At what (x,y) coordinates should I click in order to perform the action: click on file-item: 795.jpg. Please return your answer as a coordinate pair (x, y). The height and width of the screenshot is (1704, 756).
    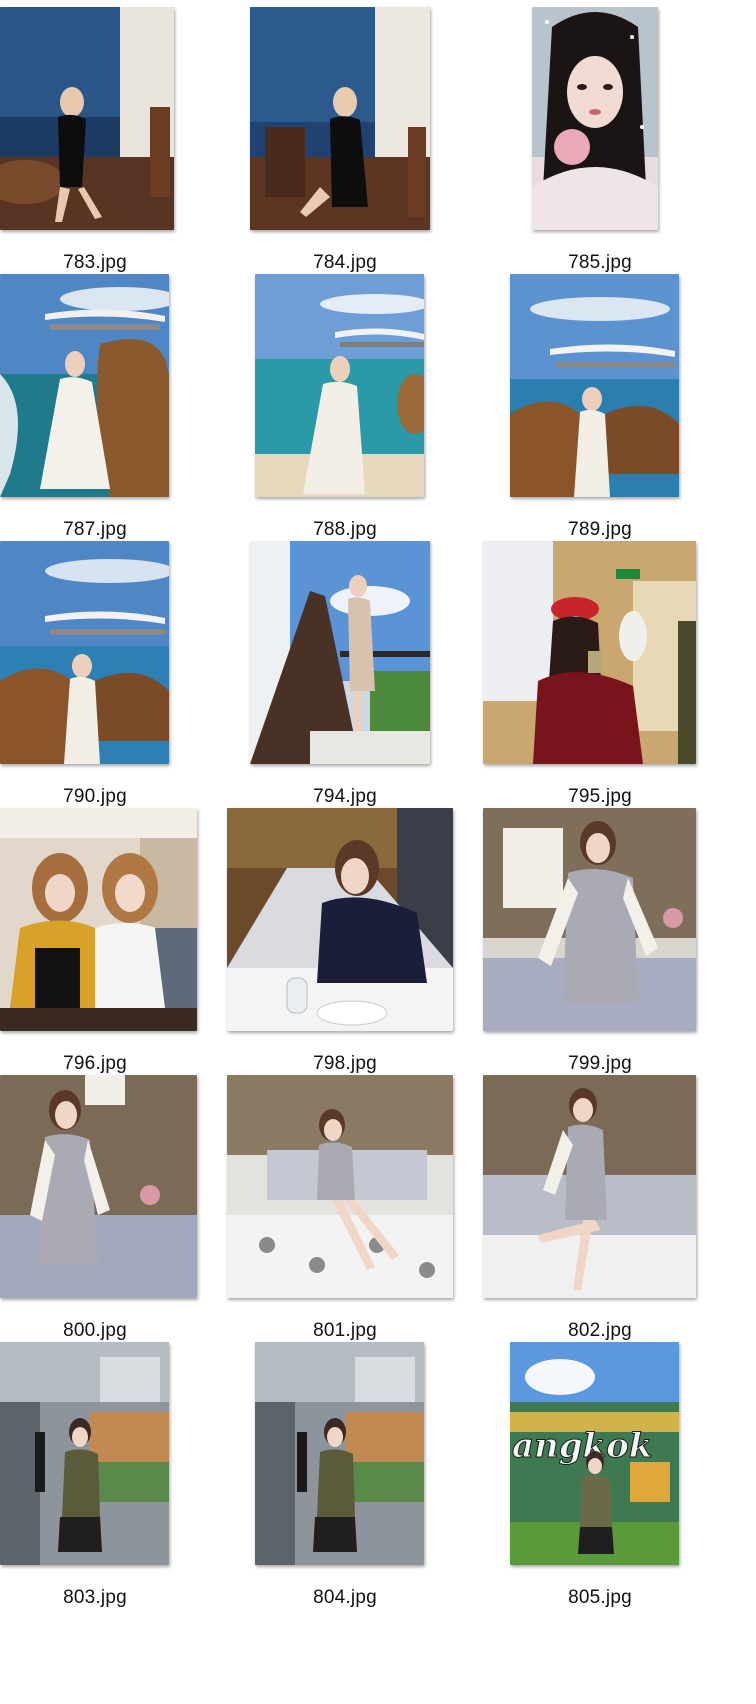
    Looking at the image, I should click on (606, 679).